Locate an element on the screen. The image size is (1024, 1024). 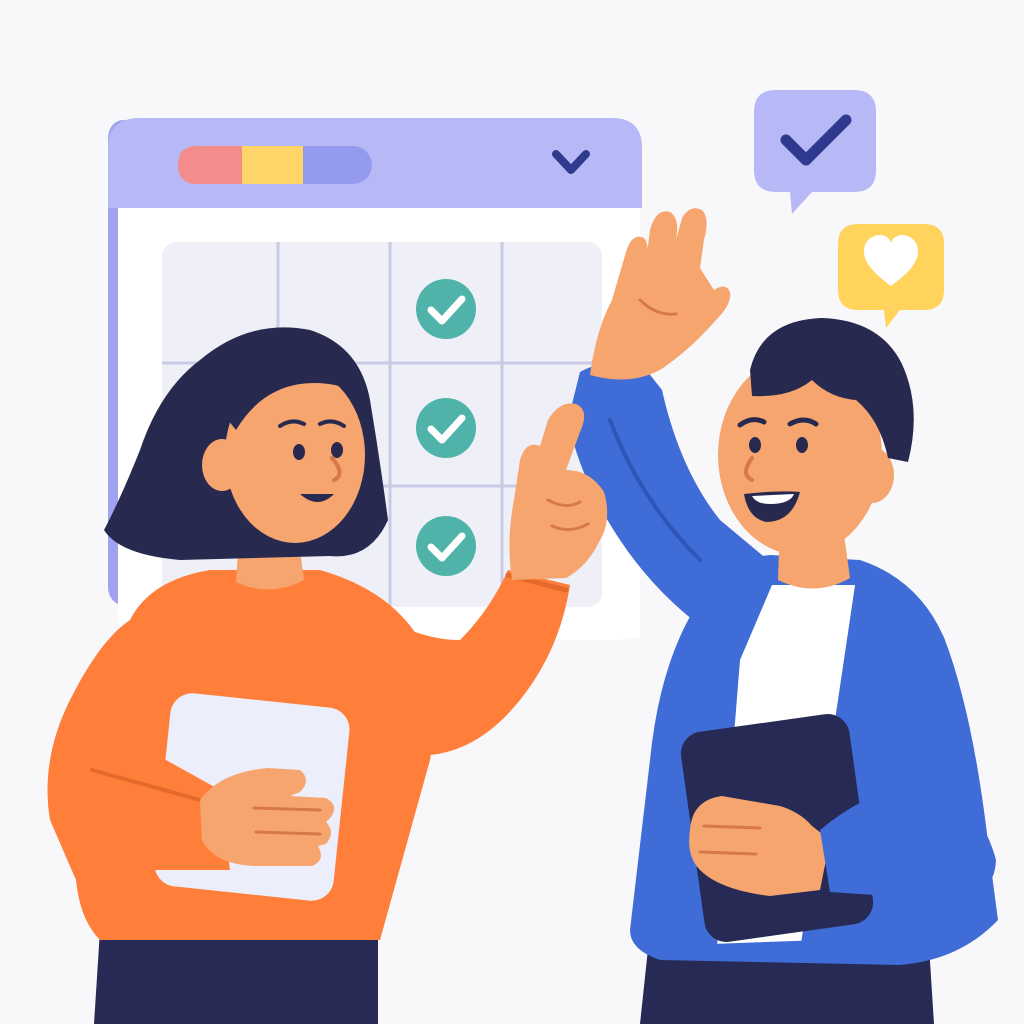
man-ear is located at coordinates (872, 475).